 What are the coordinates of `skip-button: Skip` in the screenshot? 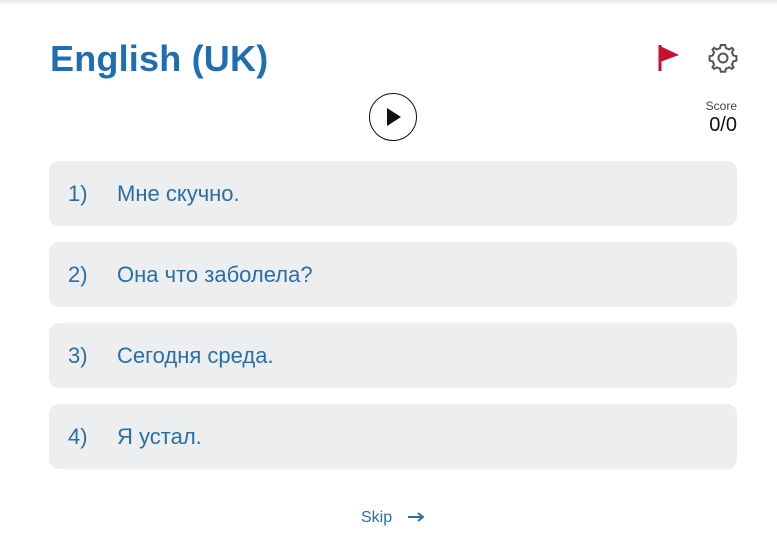 It's located at (393, 518).